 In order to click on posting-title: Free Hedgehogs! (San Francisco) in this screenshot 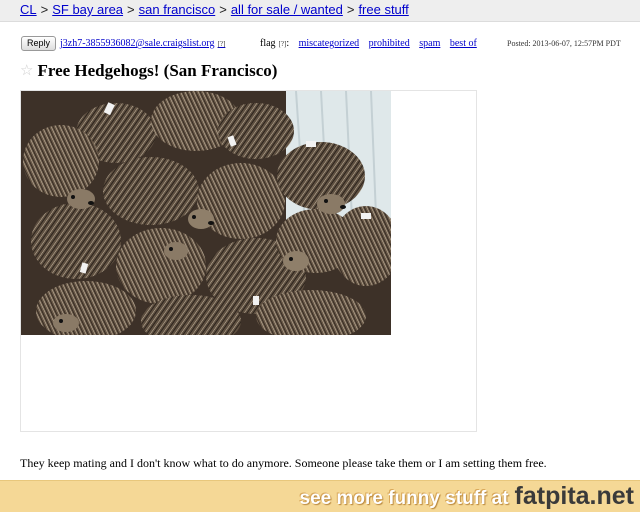, I will do `click(157, 70)`.